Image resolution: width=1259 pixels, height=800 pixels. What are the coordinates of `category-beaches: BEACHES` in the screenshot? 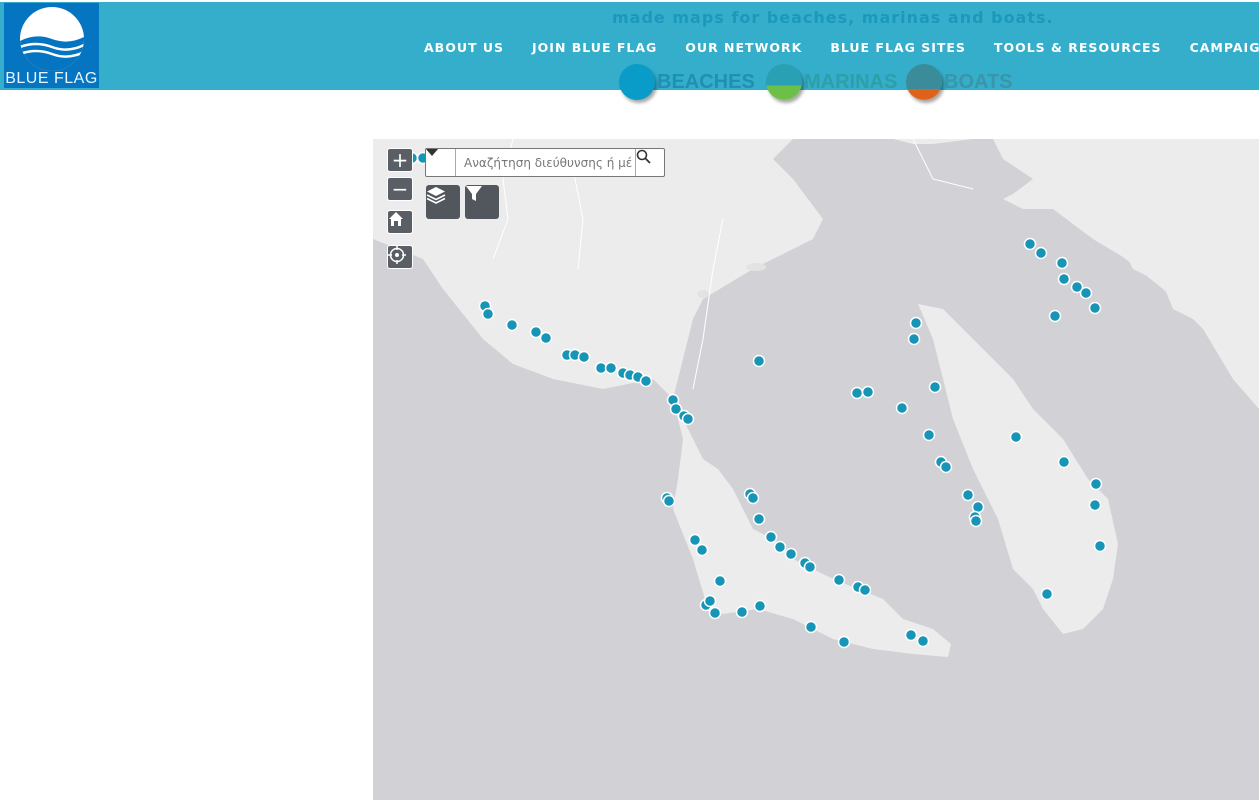 It's located at (687, 82).